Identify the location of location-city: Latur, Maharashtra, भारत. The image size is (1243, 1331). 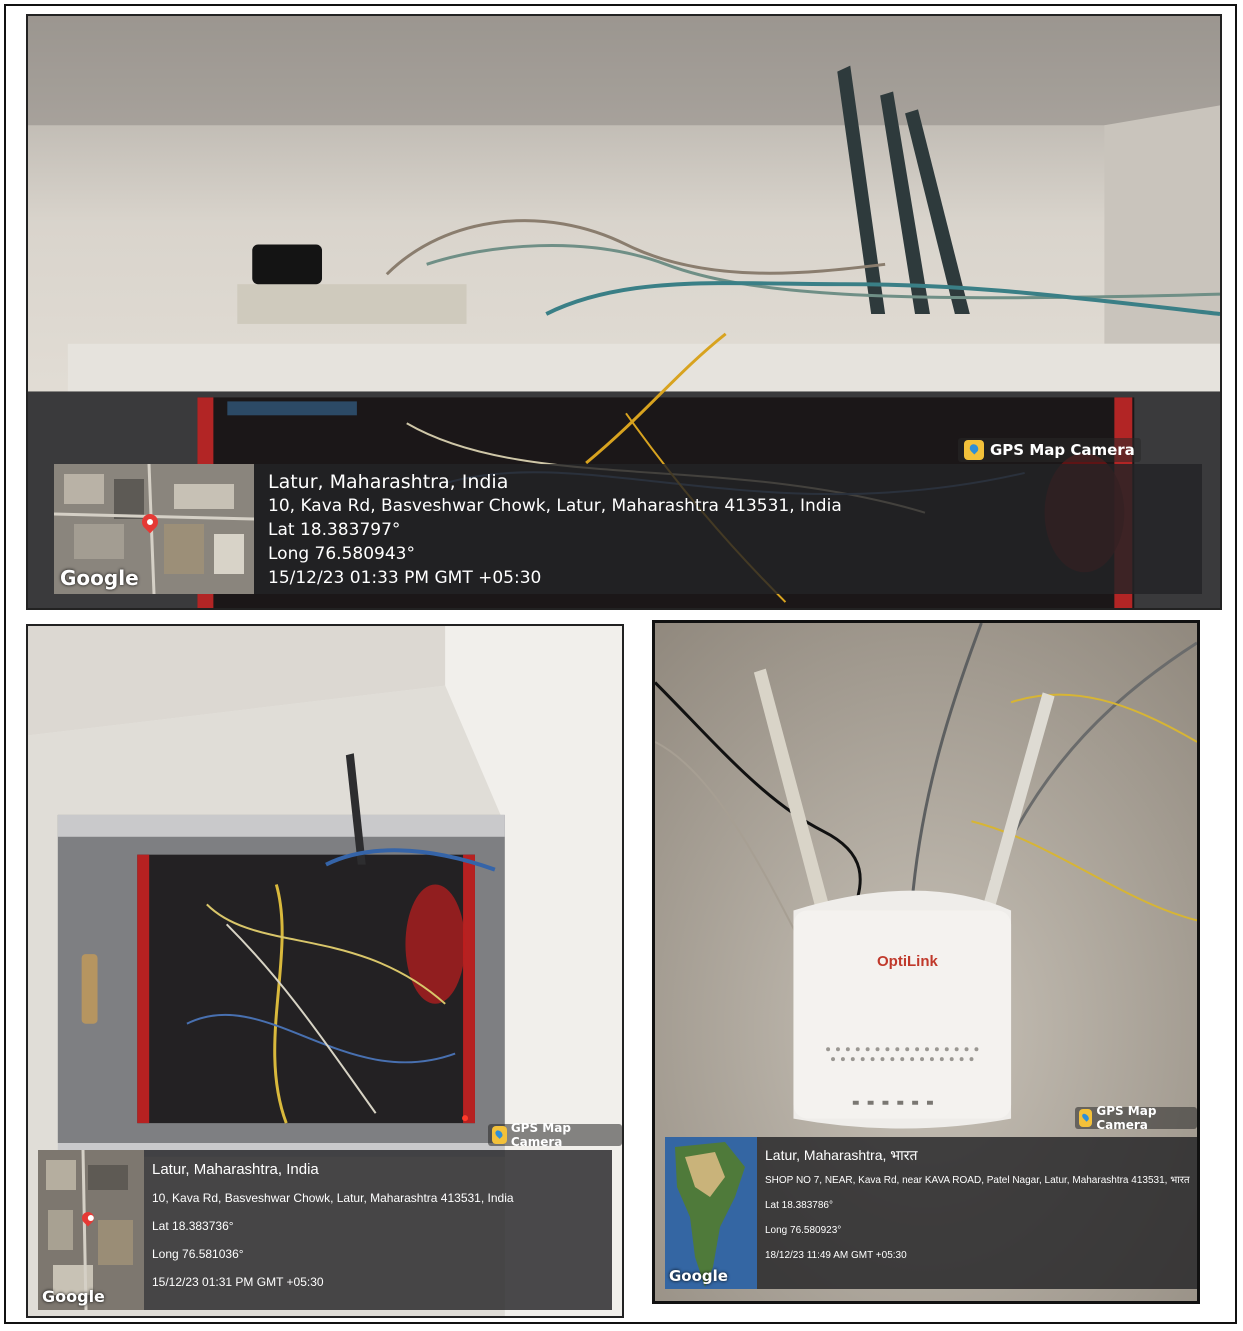
(841, 1155).